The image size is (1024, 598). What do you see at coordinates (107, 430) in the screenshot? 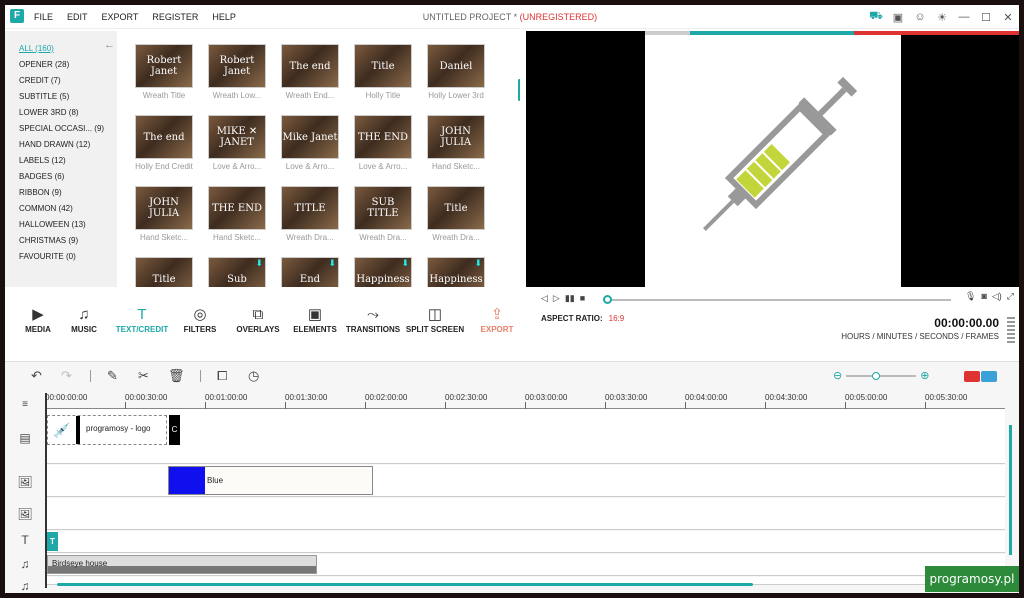
I see `video-clip: 💉 programosy - logo` at bounding box center [107, 430].